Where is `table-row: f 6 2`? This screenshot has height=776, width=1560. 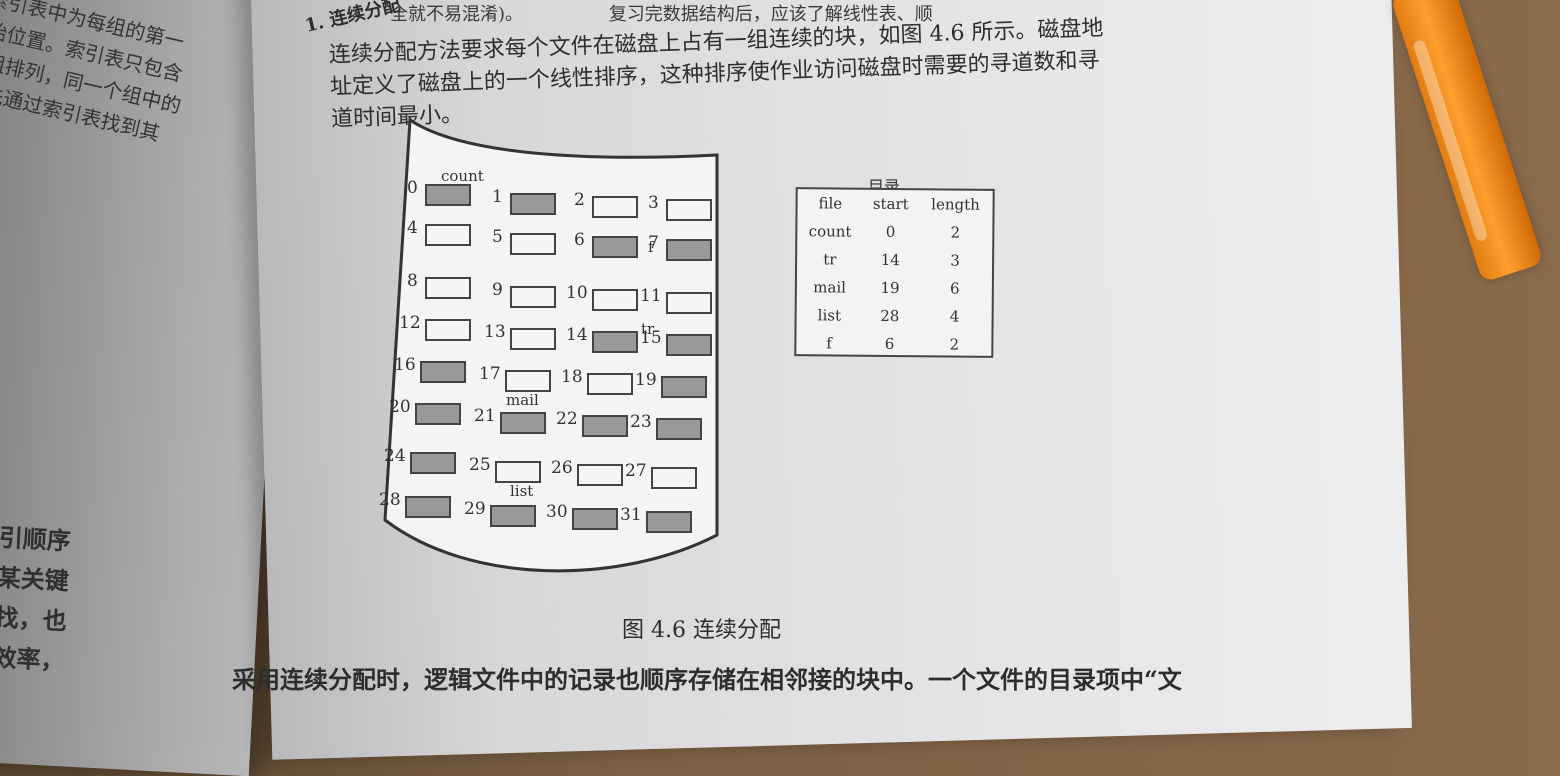 table-row: f 6 2 is located at coordinates (893, 344).